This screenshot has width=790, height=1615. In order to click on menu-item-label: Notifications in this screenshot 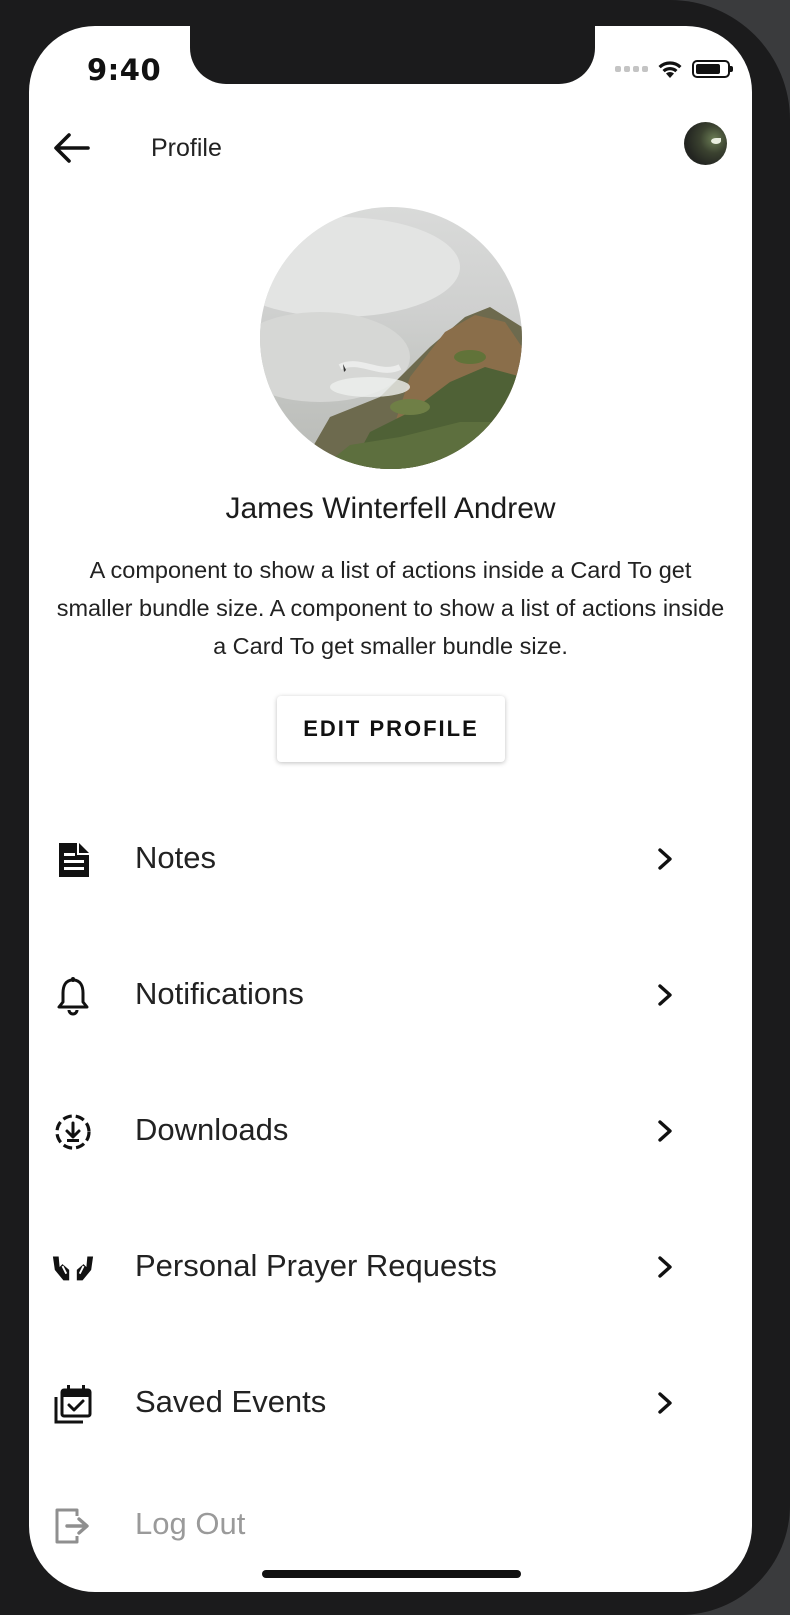, I will do `click(219, 993)`.